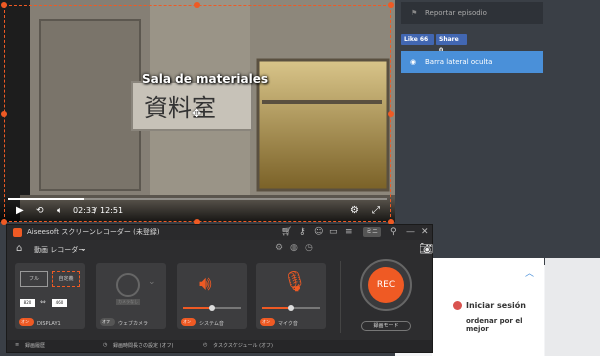 This screenshot has height=356, width=600. What do you see at coordinates (295, 281) in the screenshot?
I see `microphone-icon: 🎙︎` at bounding box center [295, 281].